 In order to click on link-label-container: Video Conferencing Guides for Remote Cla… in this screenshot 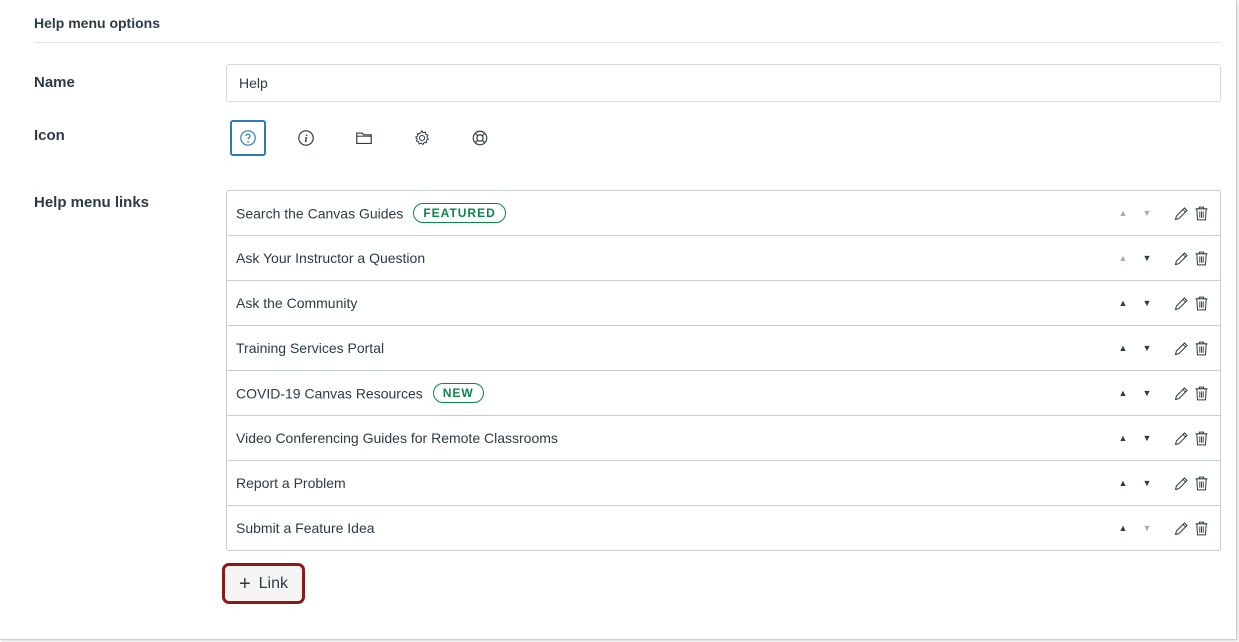, I will do `click(397, 438)`.